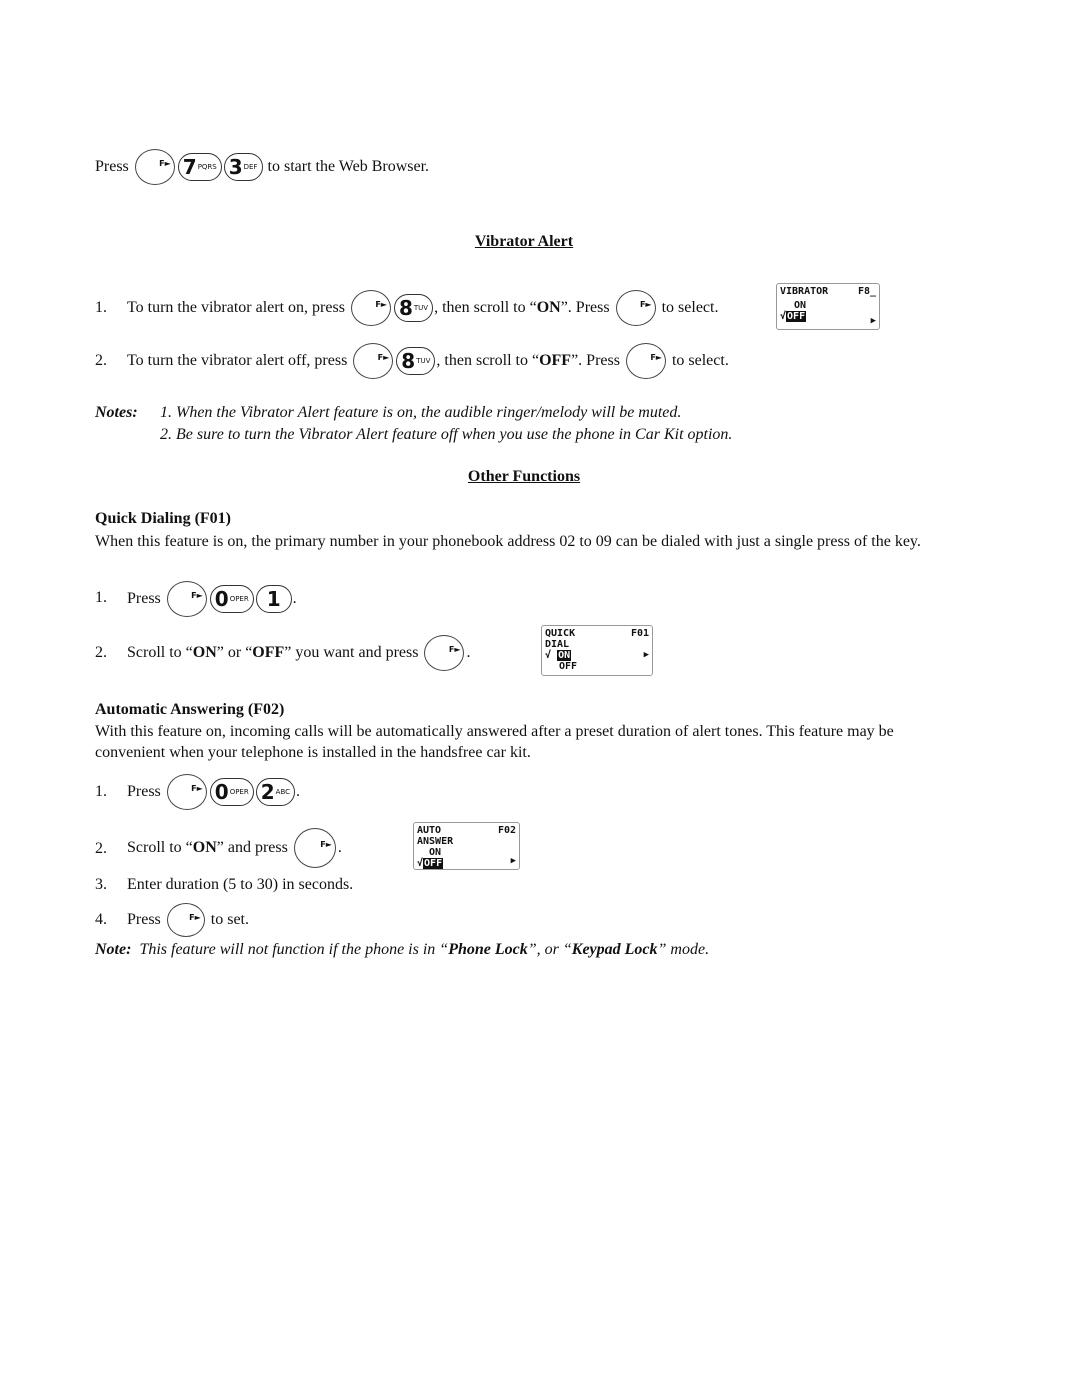  I want to click on auto-step-4: Press F► to set., so click(188, 920).